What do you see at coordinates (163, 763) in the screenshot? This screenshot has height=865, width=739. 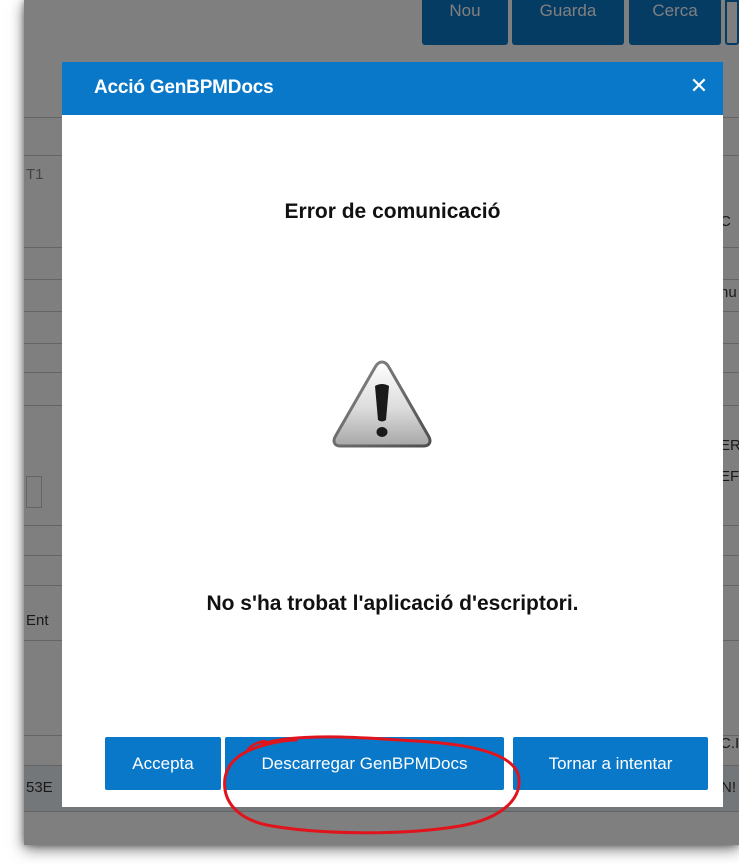 I see `accept-button: Accepta` at bounding box center [163, 763].